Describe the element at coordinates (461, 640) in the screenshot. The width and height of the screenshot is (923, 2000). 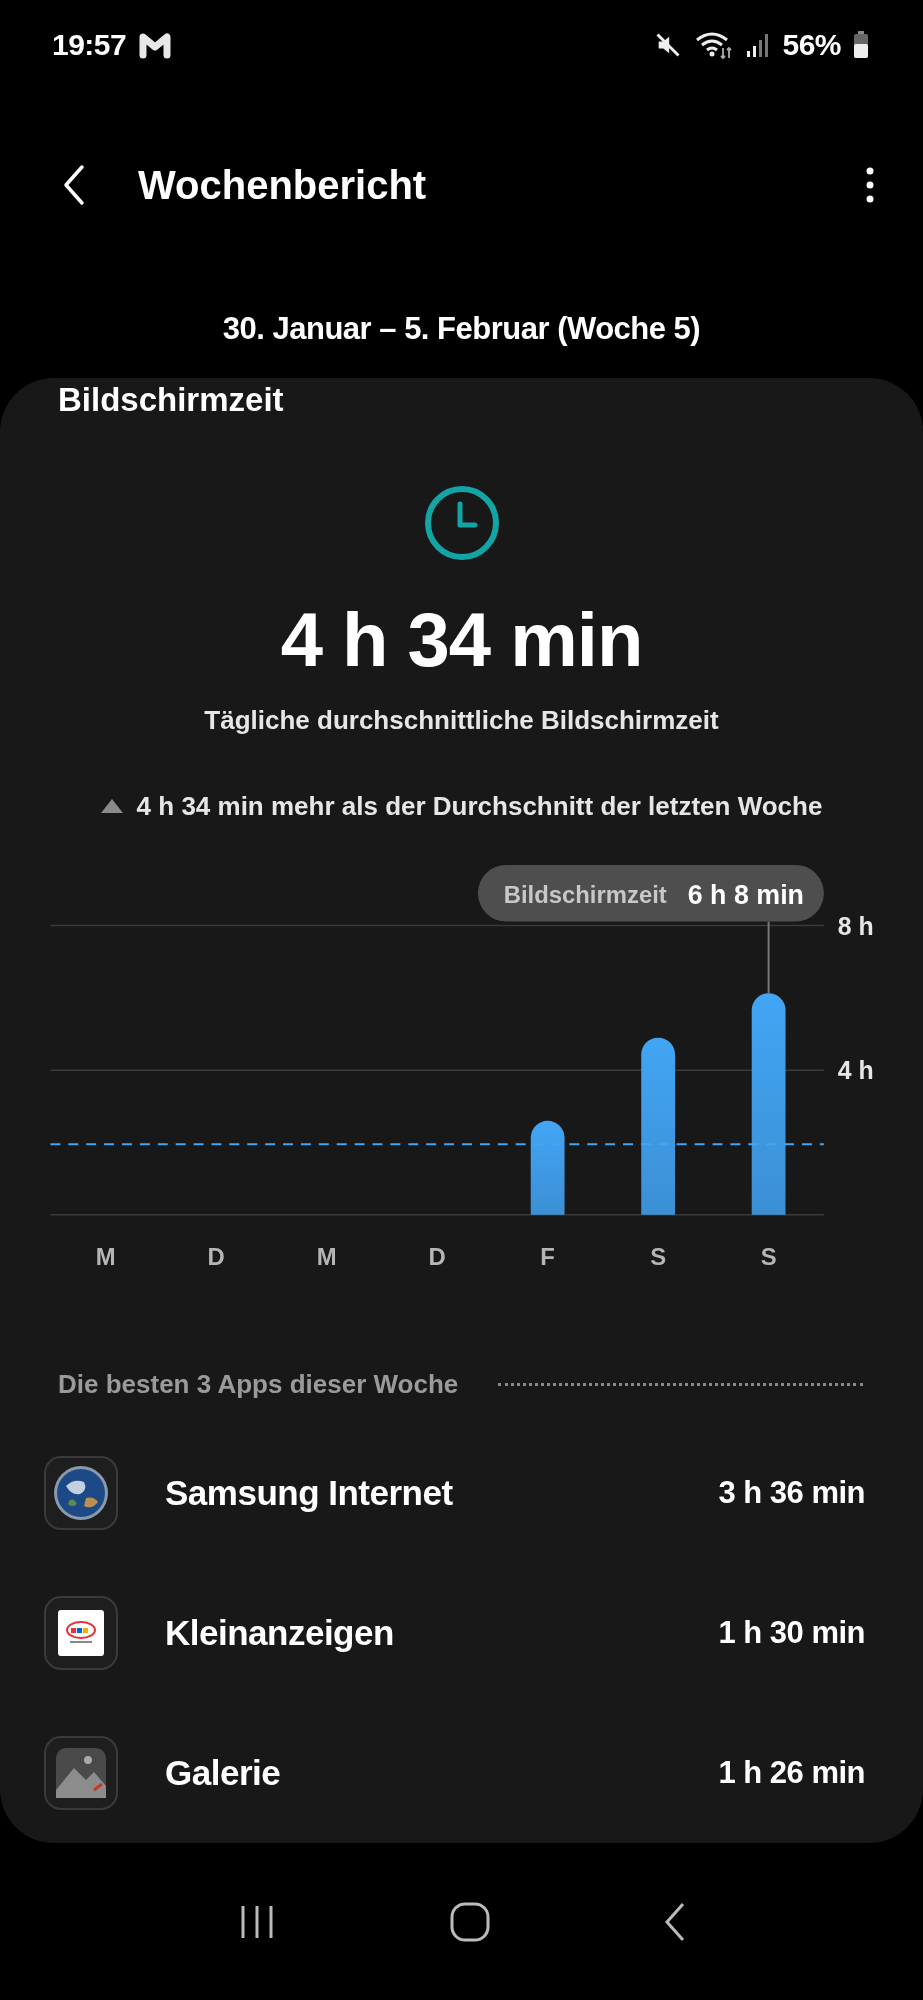
I see `average-screen-time: 4 h 34 min` at that location.